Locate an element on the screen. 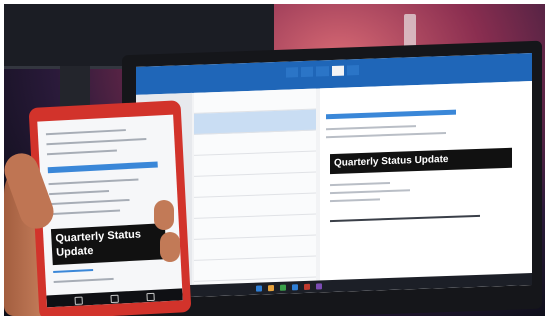 This screenshot has width=553, height=320. ribbon-tabs is located at coordinates (322, 71).